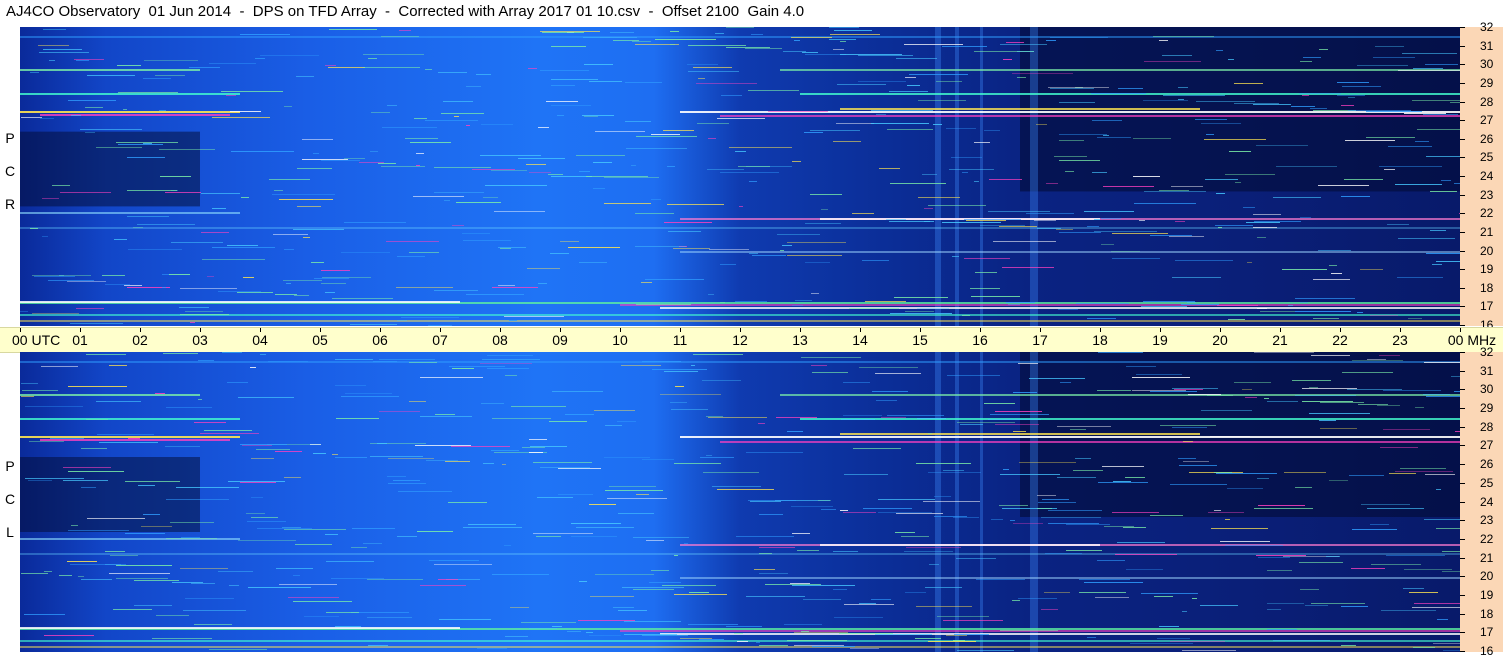 Image resolution: width=1503 pixels, height=672 pixels. Describe the element at coordinates (10, 204) in the screenshot. I see `pol-letter: R` at that location.